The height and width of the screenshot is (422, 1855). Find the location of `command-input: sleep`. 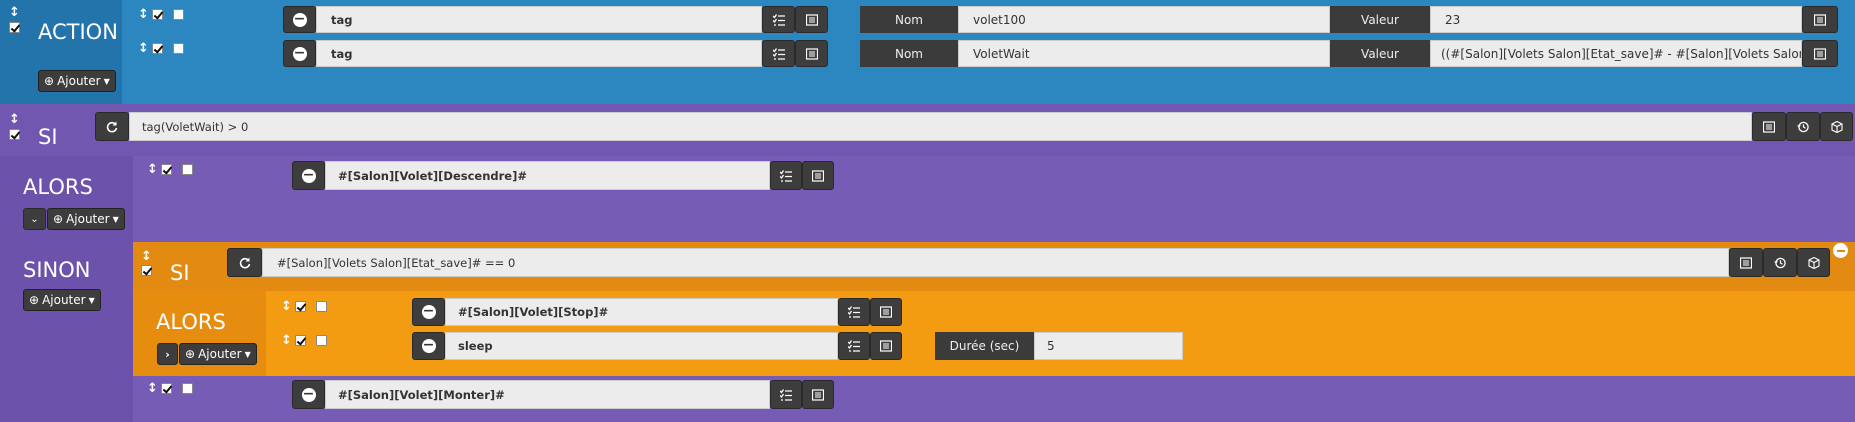

command-input: sleep is located at coordinates (641, 346).